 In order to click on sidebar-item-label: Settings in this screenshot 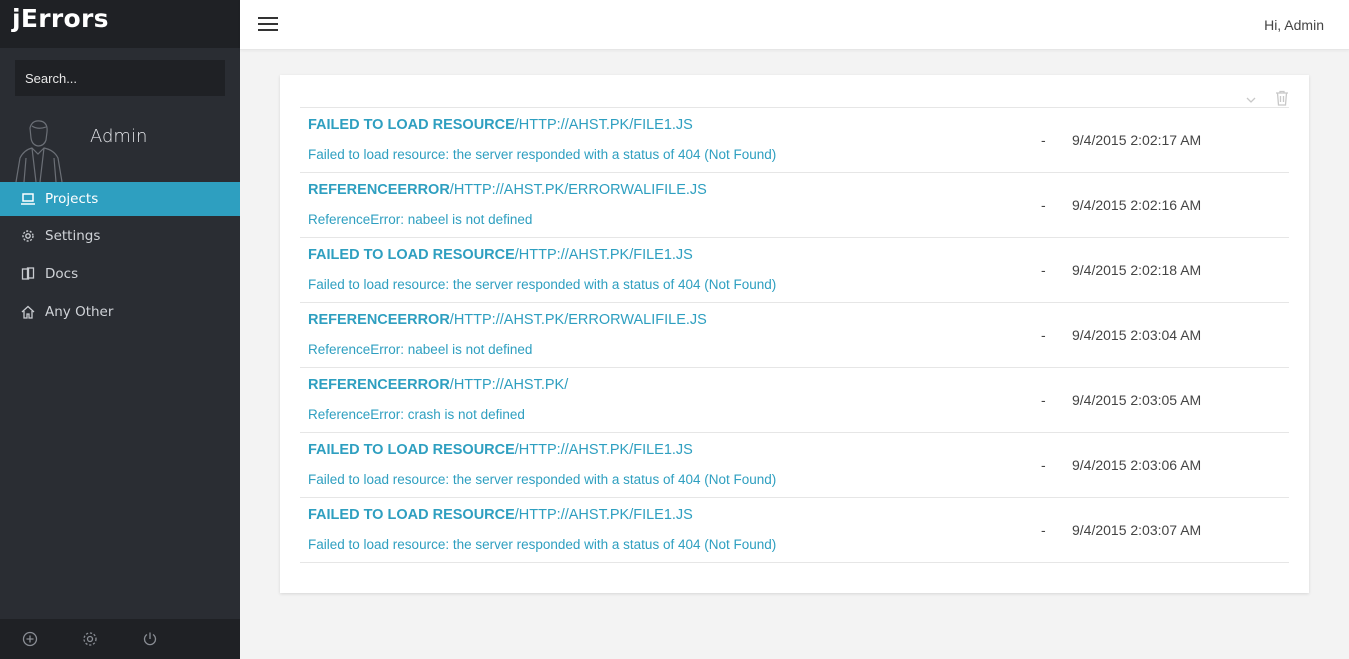, I will do `click(73, 236)`.